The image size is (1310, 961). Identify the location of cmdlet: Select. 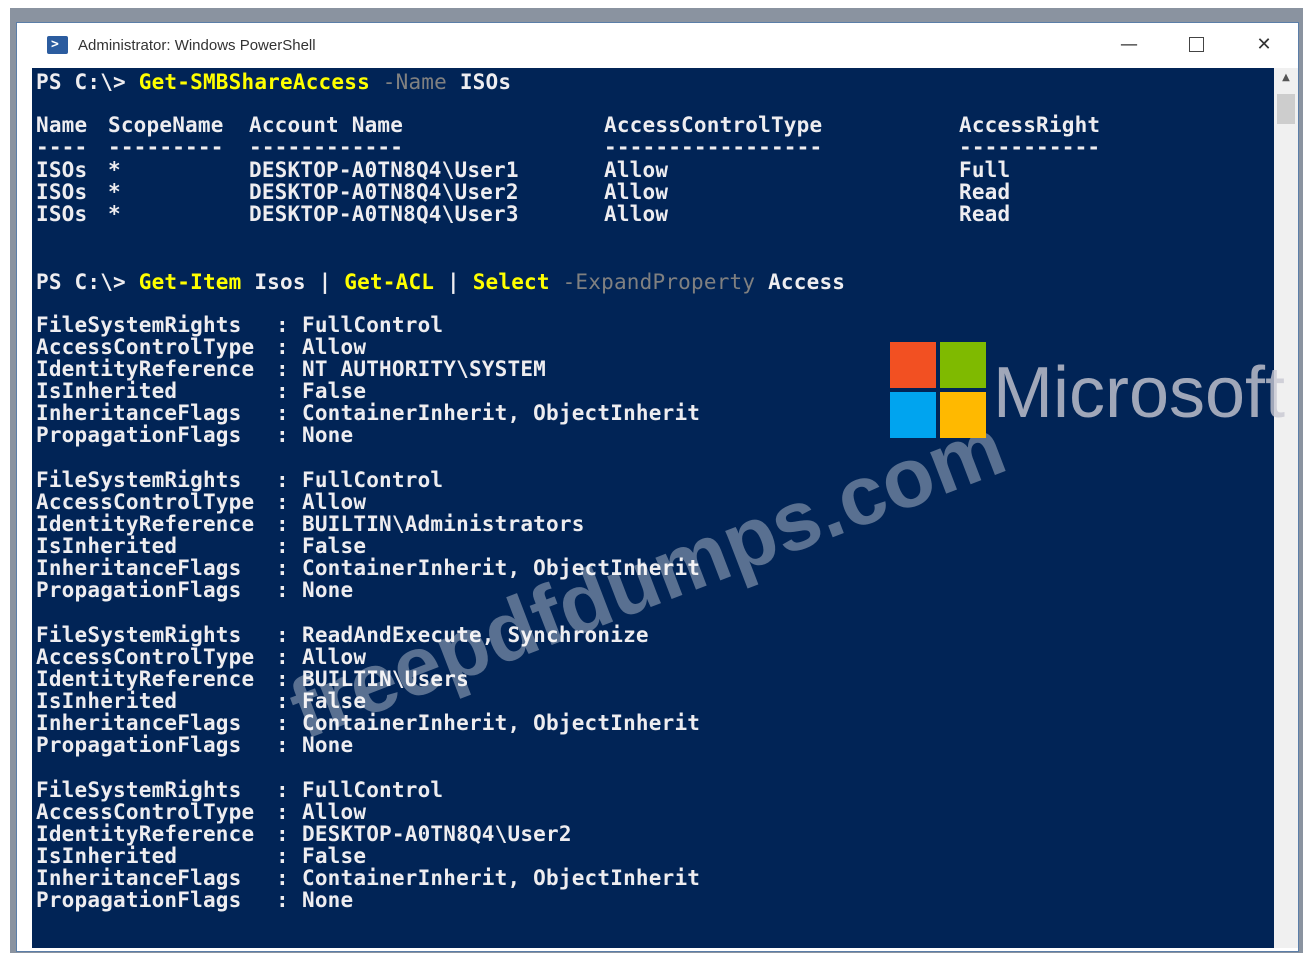
(511, 282).